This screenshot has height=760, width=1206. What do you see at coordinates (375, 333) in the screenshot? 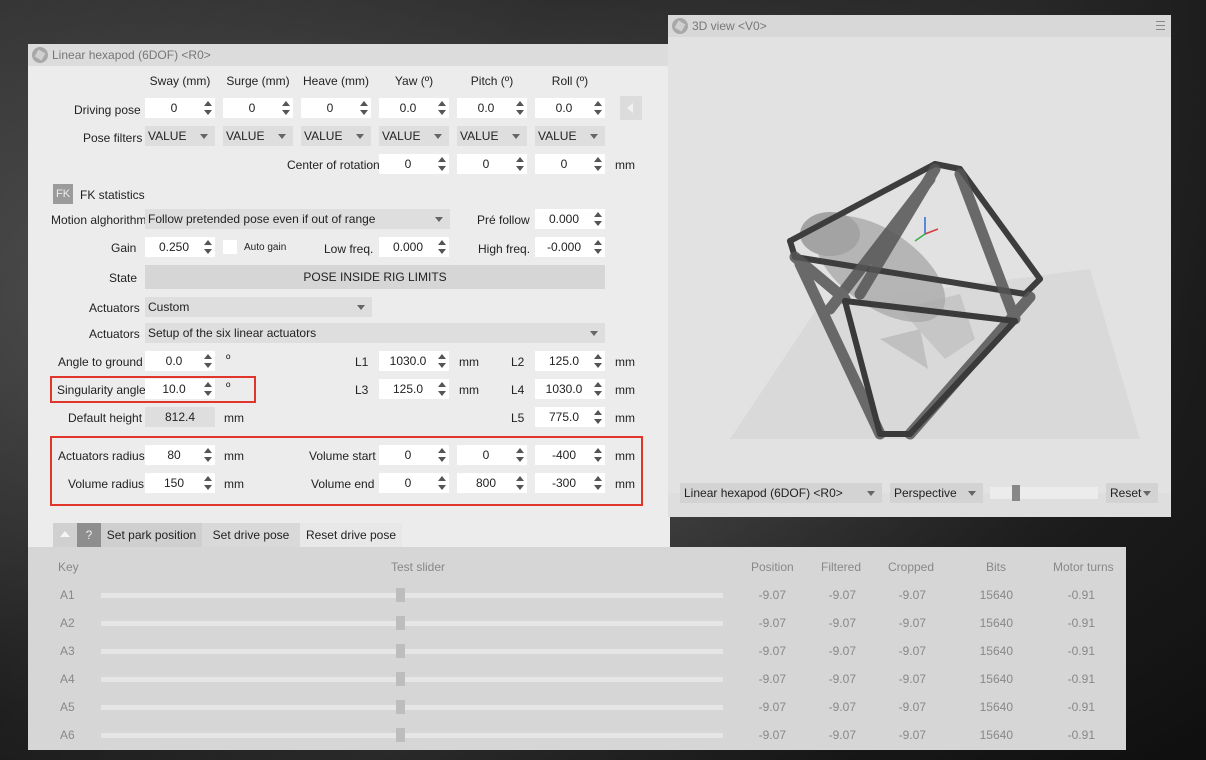
I see `actuators-setup-select: Setup of the six linear actuators` at bounding box center [375, 333].